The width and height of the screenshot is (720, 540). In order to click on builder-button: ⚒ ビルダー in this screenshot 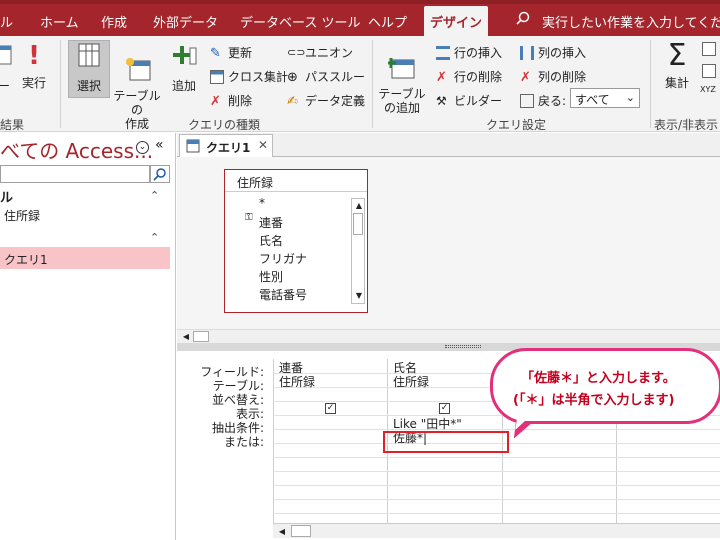, I will do `click(469, 100)`.